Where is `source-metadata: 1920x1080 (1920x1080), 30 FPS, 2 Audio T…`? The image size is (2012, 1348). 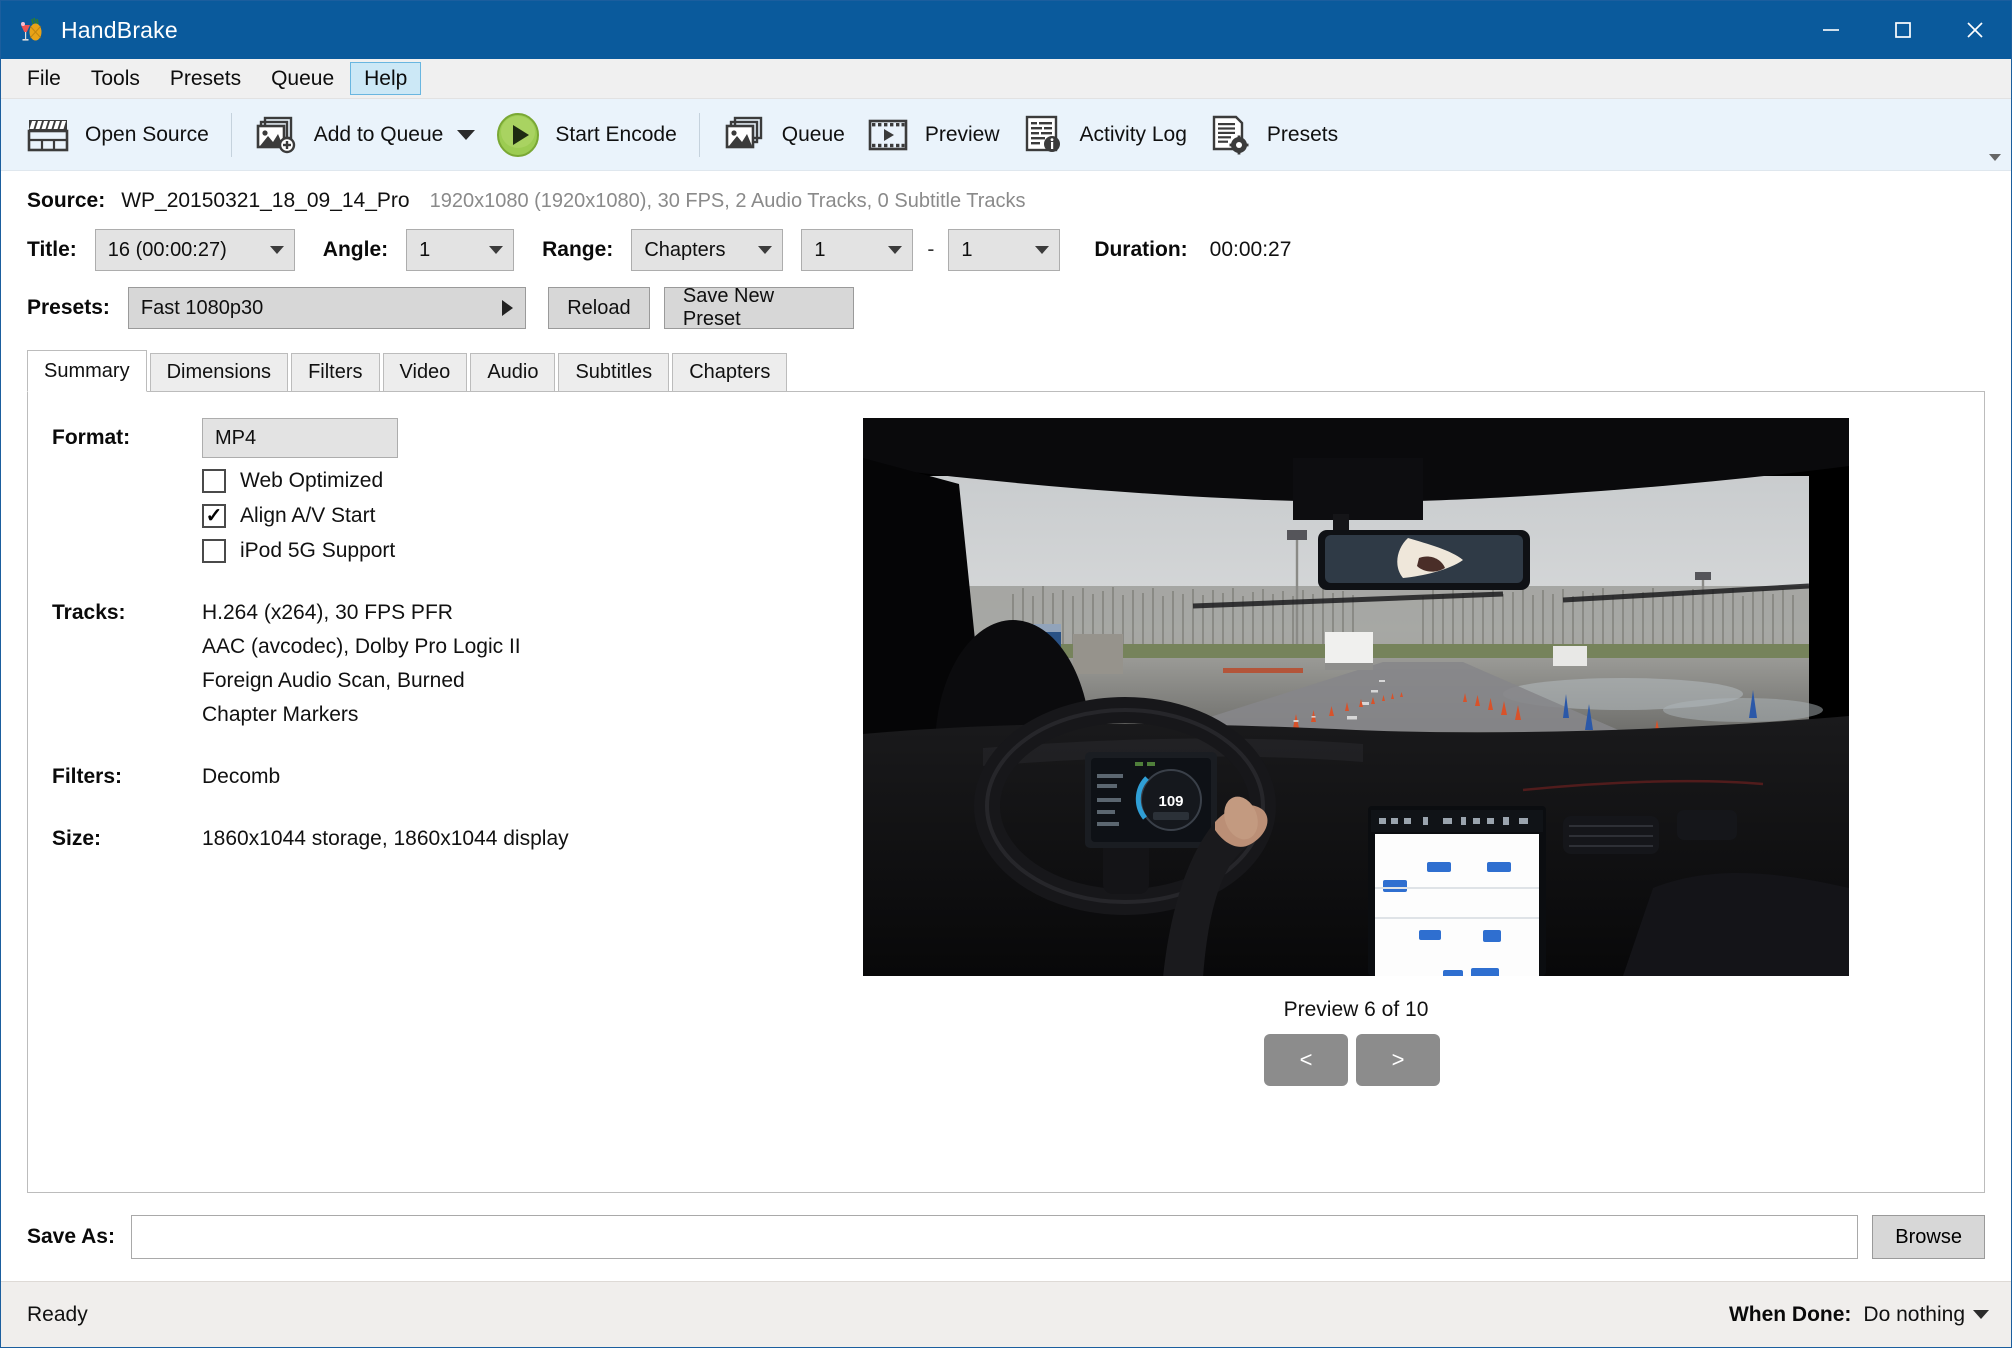 source-metadata: 1920x1080 (1920x1080), 30 FPS, 2 Audio T… is located at coordinates (727, 200).